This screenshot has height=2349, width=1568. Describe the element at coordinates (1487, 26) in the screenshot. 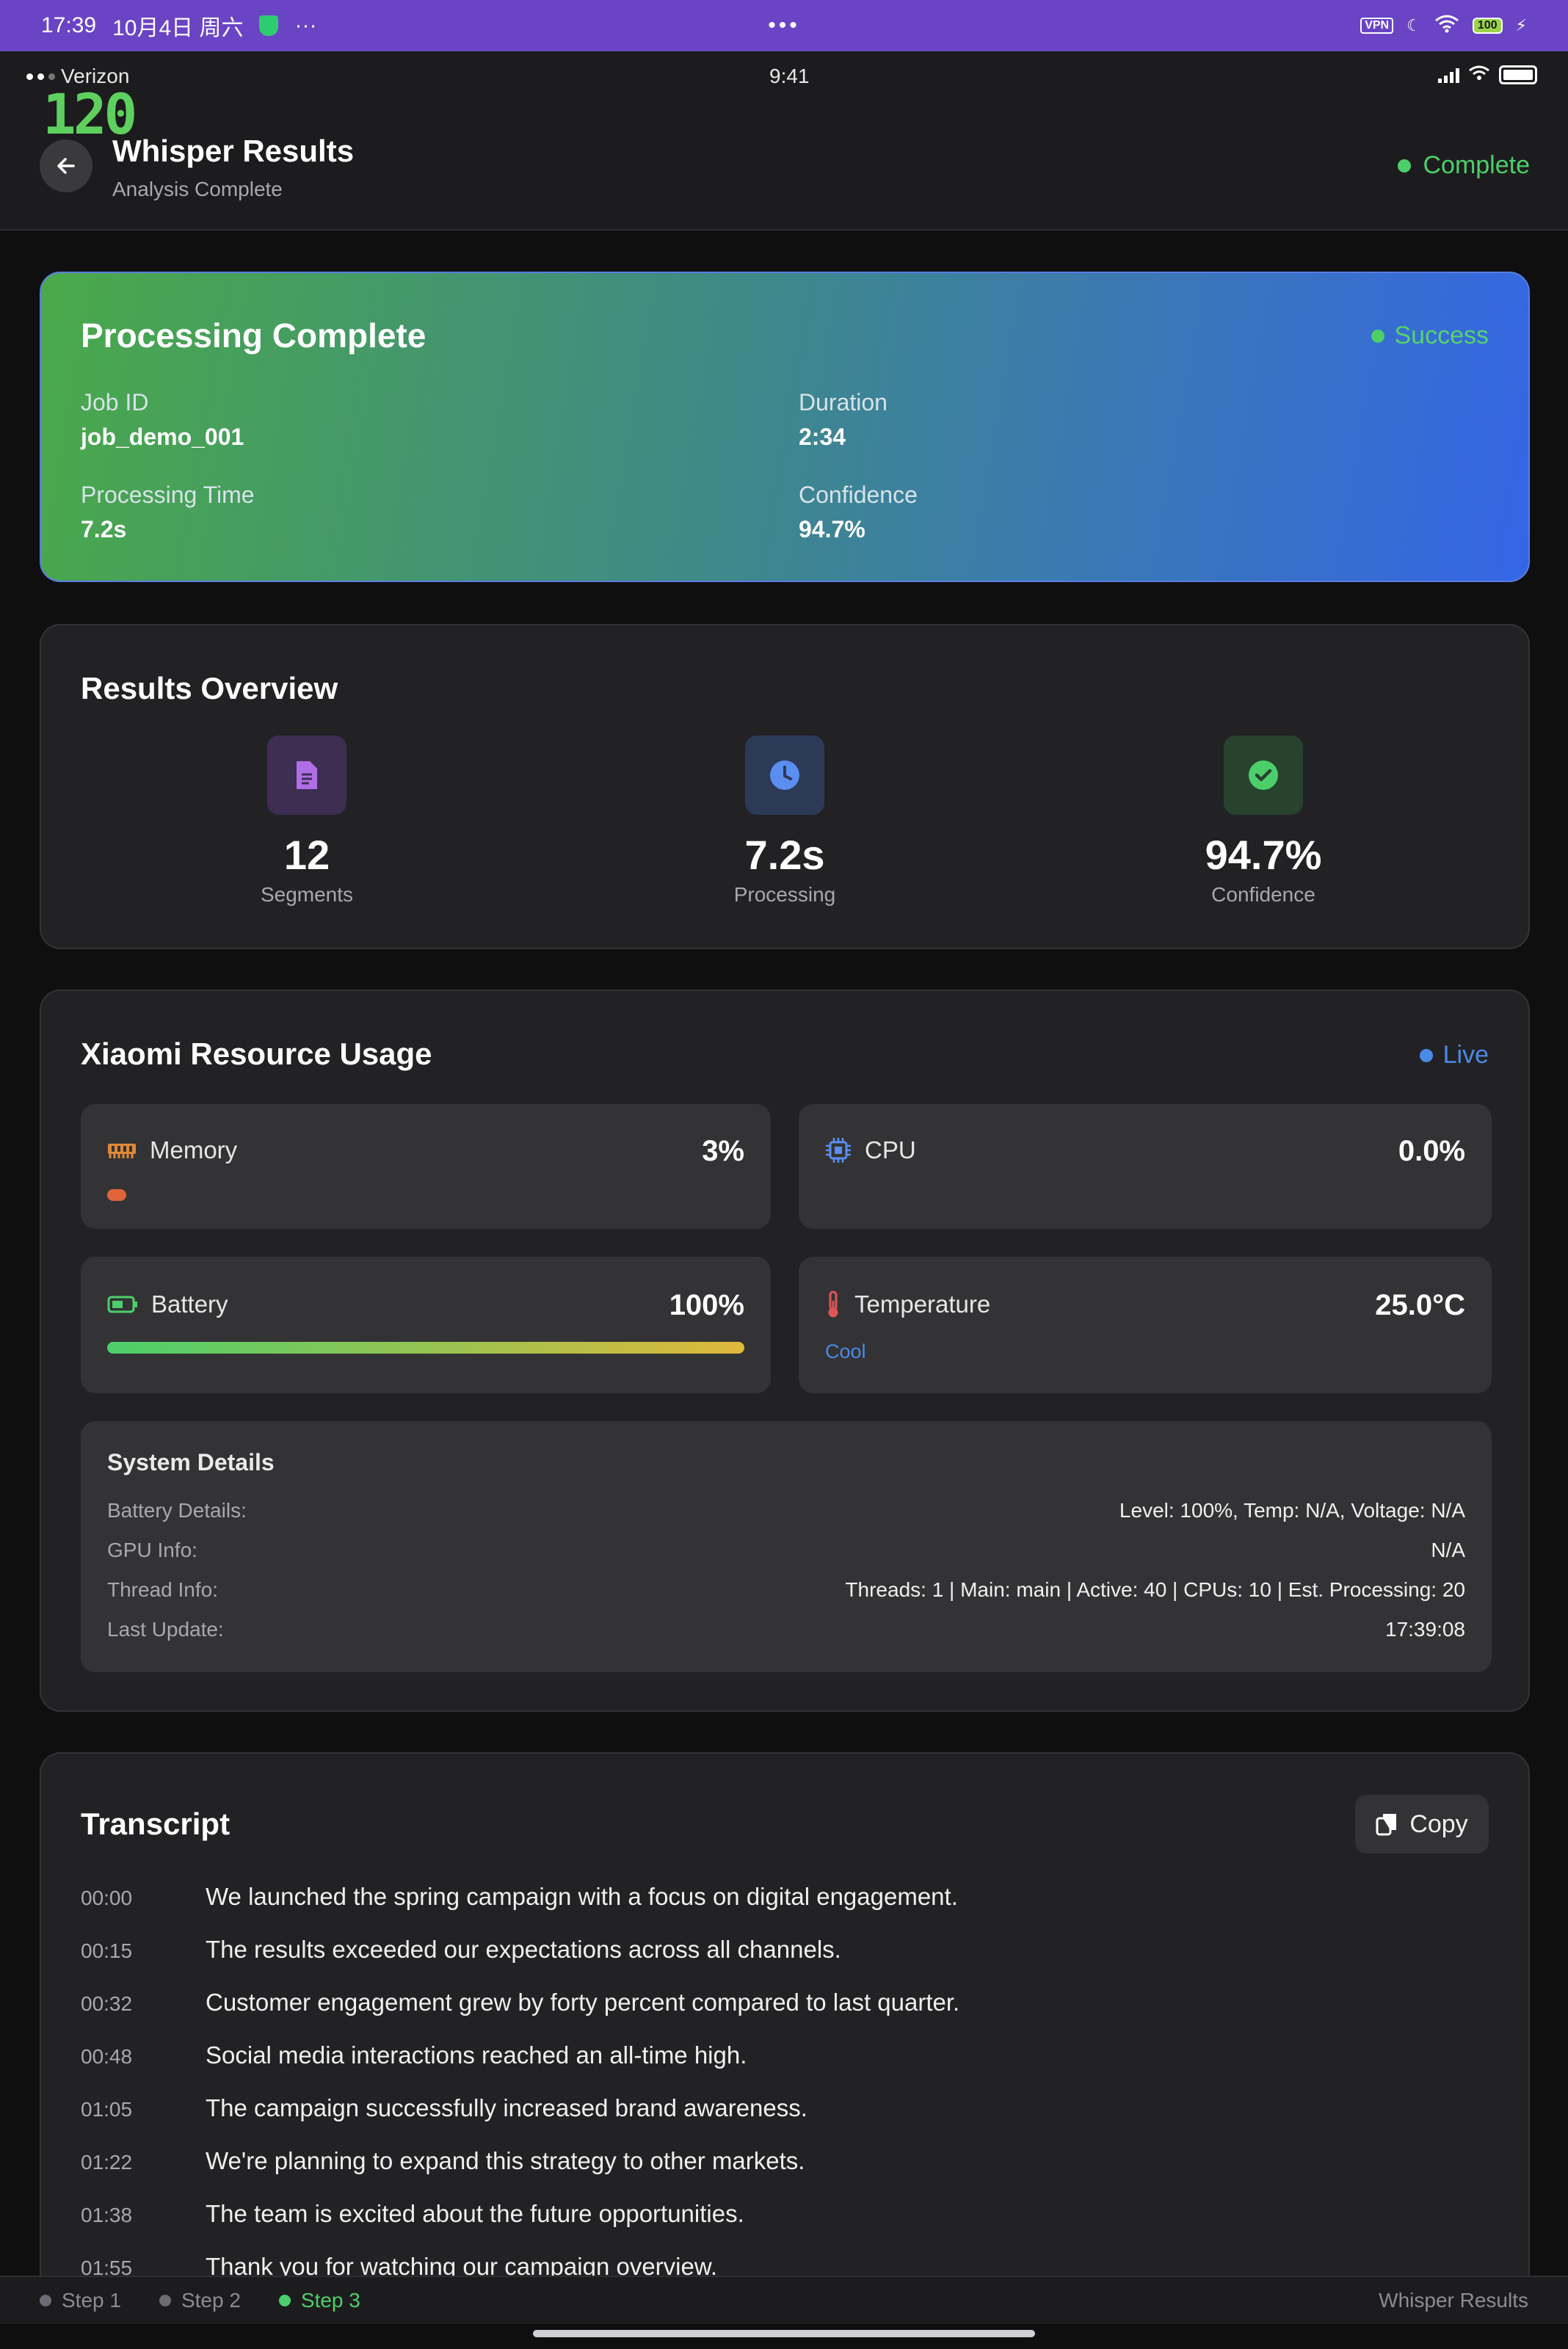

I see `system-battery-icon: 100` at that location.